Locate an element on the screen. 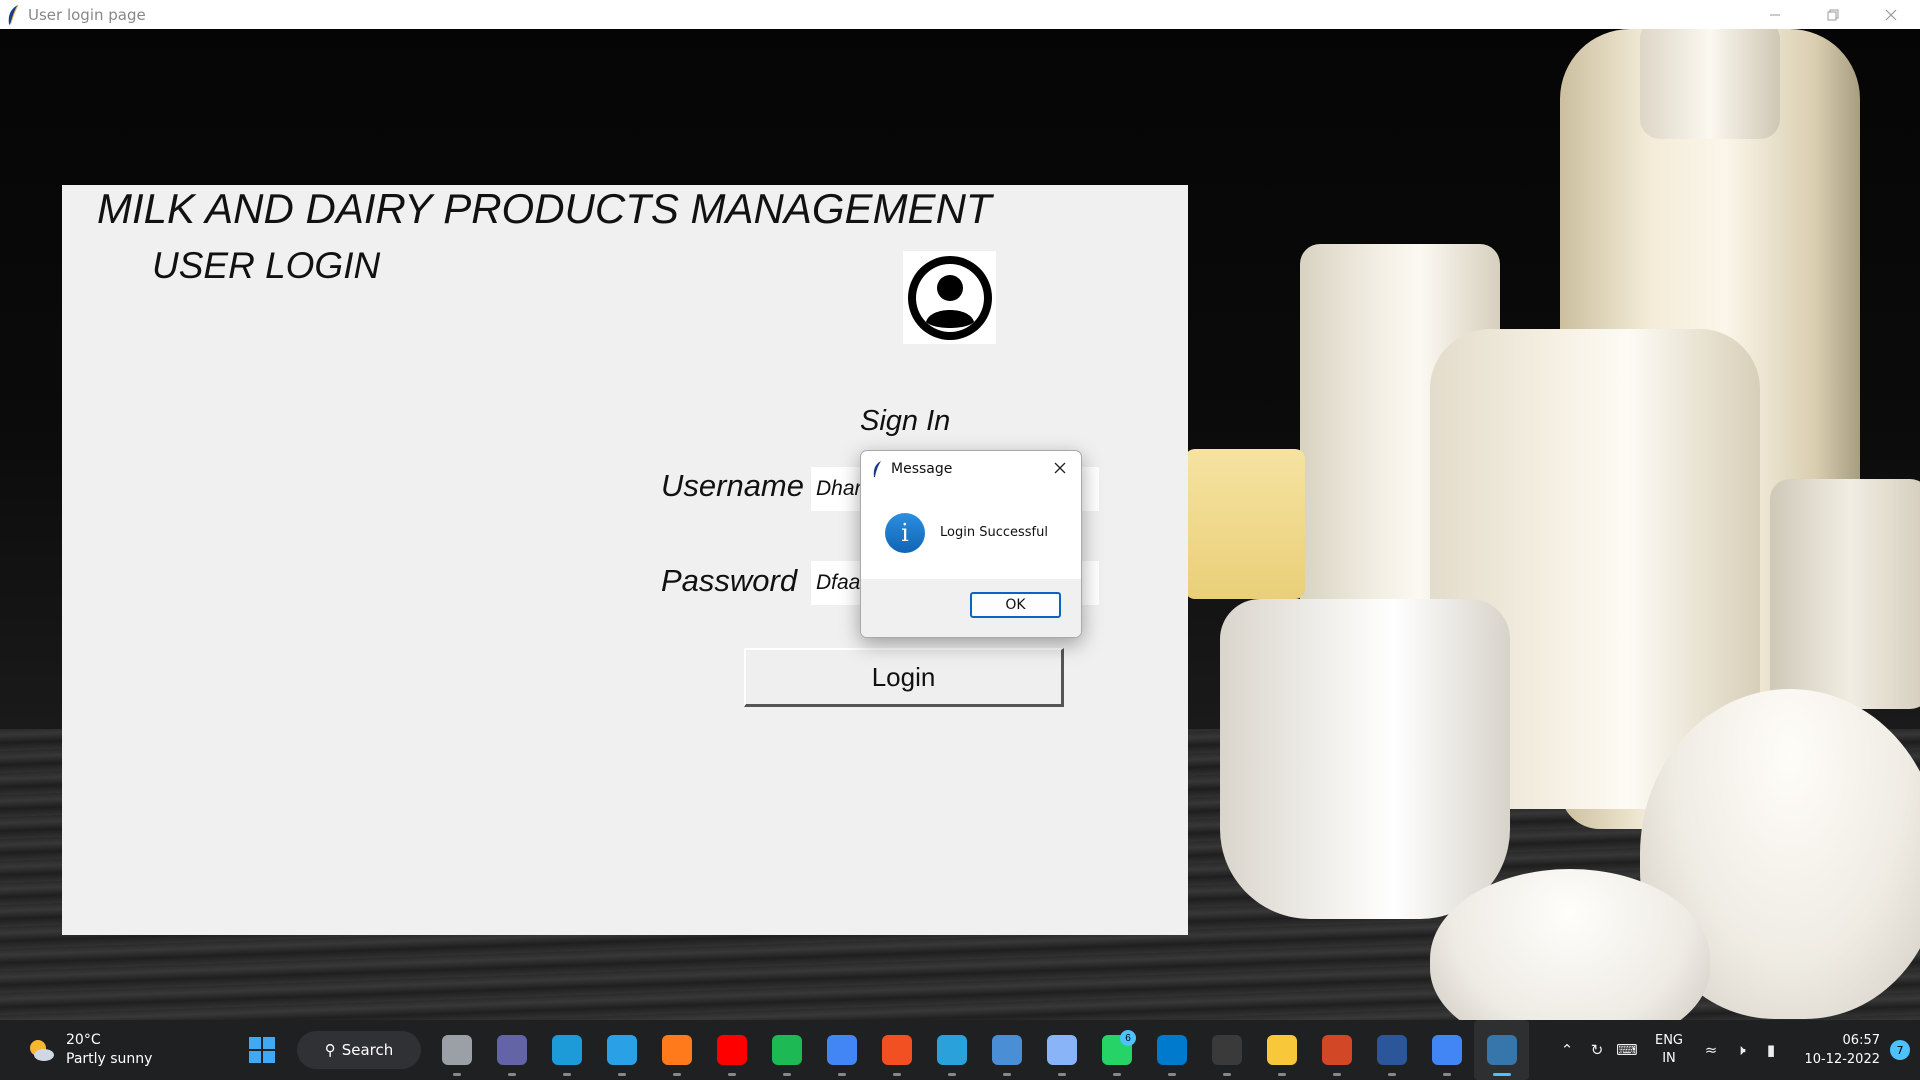  message-dialog: Message i Login Successful OK is located at coordinates (971, 544).